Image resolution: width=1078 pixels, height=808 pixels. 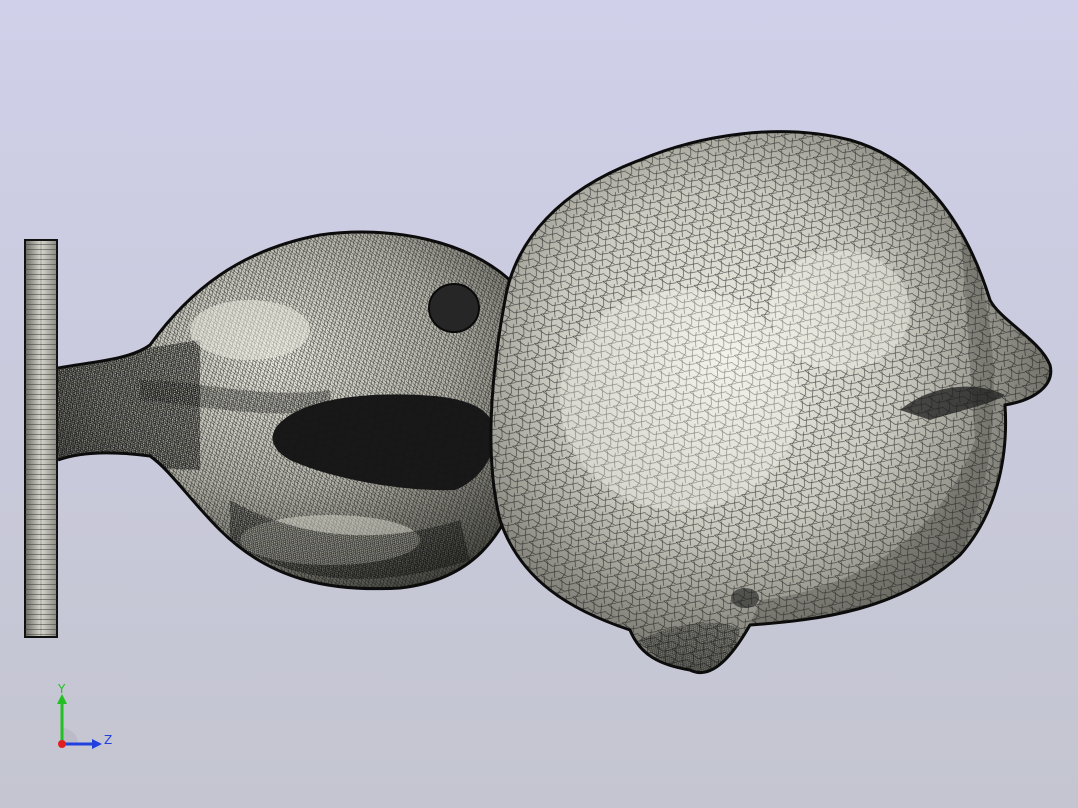 What do you see at coordinates (41, 438) in the screenshot?
I see `base-plate` at bounding box center [41, 438].